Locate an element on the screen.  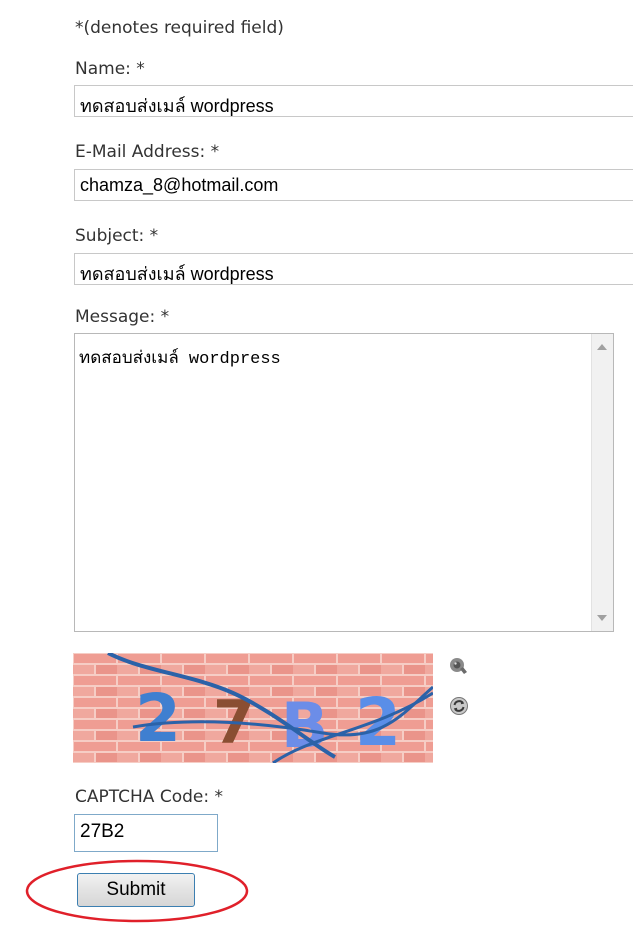
captcha-input: 27B2 is located at coordinates (146, 833).